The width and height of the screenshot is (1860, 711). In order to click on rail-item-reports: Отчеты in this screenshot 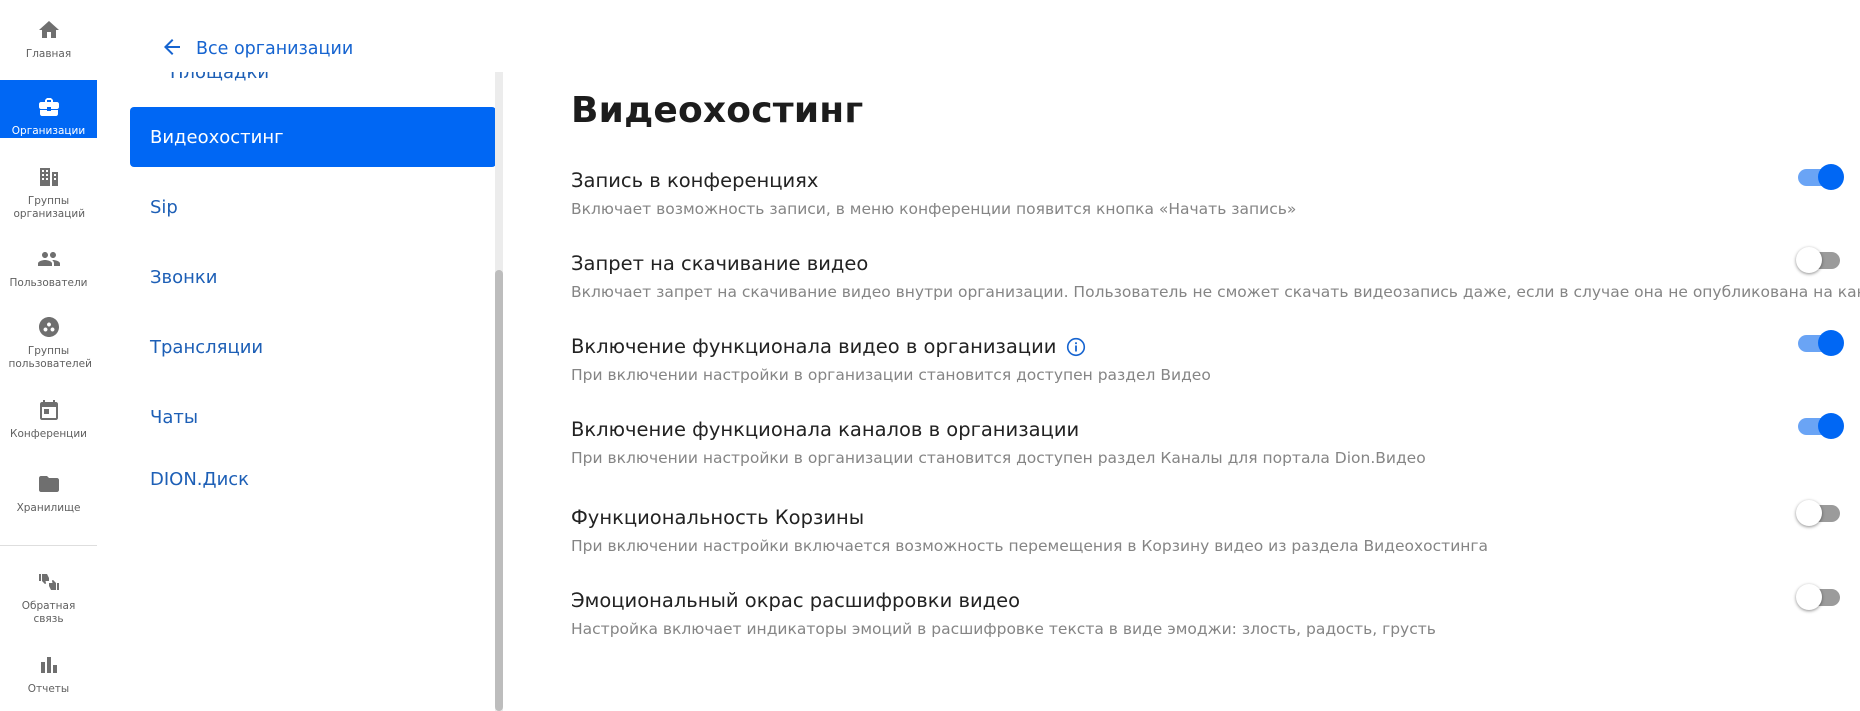, I will do `click(48, 675)`.